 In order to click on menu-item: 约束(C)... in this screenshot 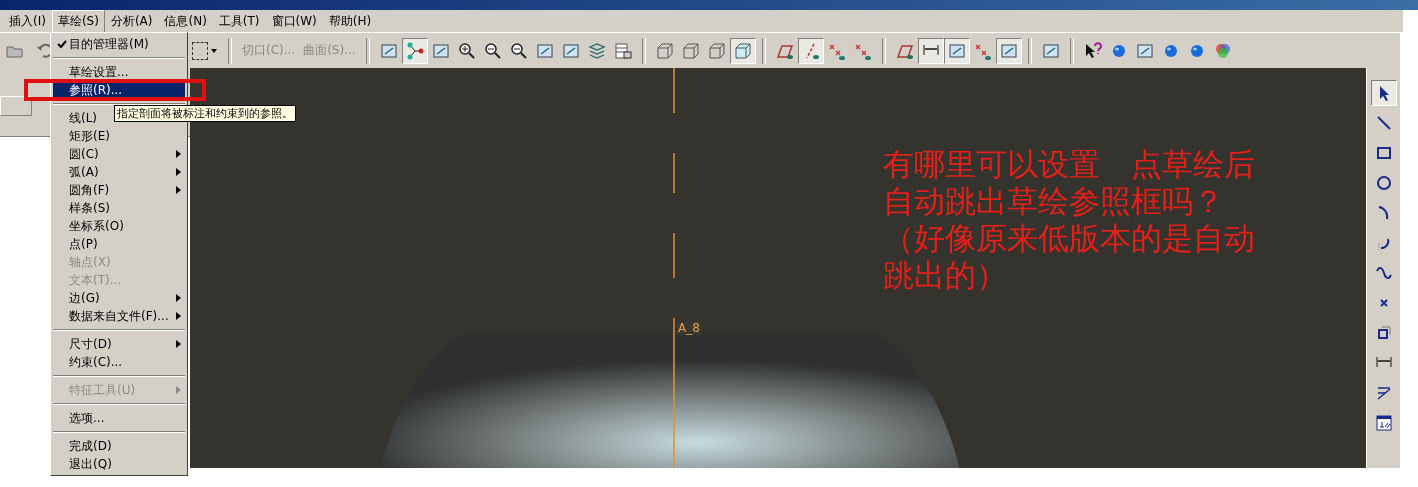, I will do `click(119, 362)`.